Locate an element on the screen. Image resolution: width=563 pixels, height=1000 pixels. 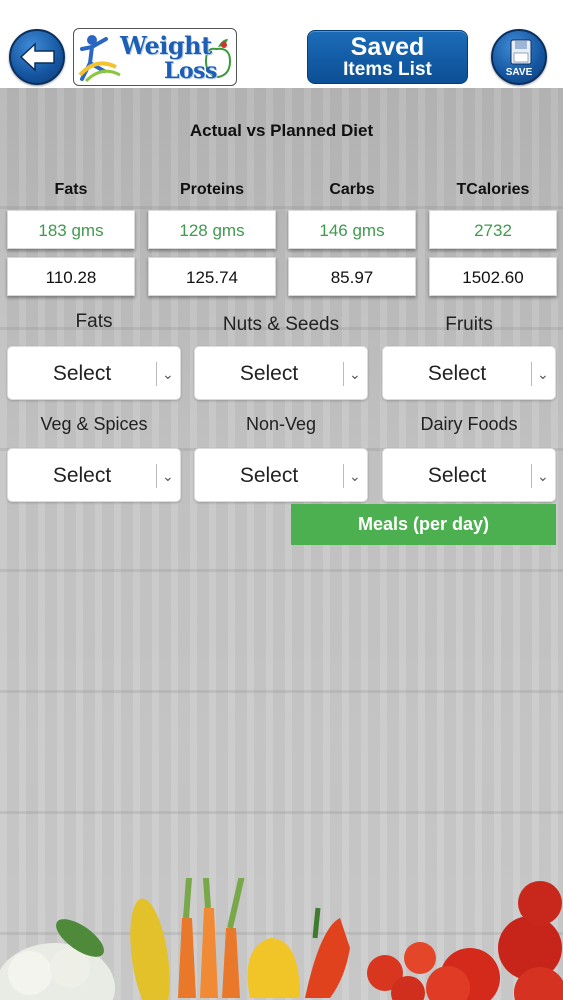
column-header-fats: Fats is located at coordinates (71, 189).